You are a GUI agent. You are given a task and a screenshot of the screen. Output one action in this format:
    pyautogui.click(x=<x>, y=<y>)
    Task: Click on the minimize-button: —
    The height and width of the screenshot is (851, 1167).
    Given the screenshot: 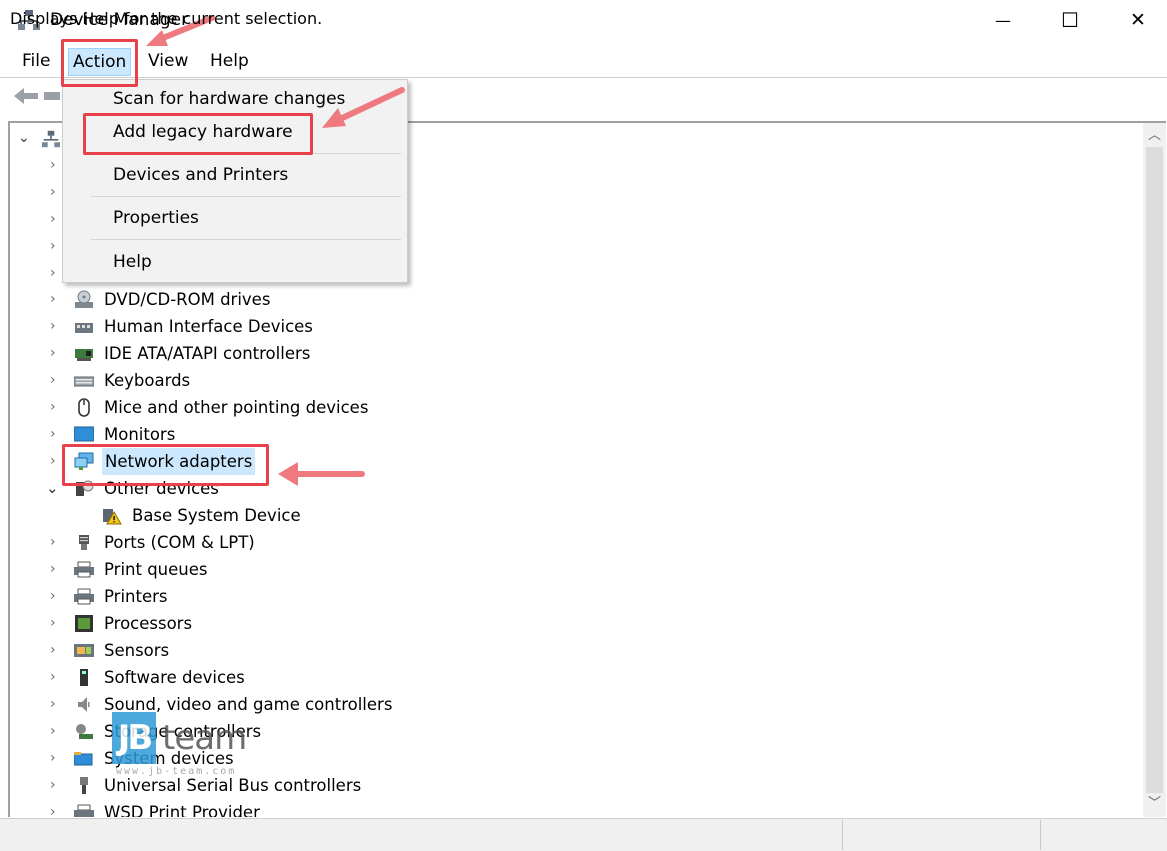 What is the action you would take?
    pyautogui.click(x=1003, y=20)
    